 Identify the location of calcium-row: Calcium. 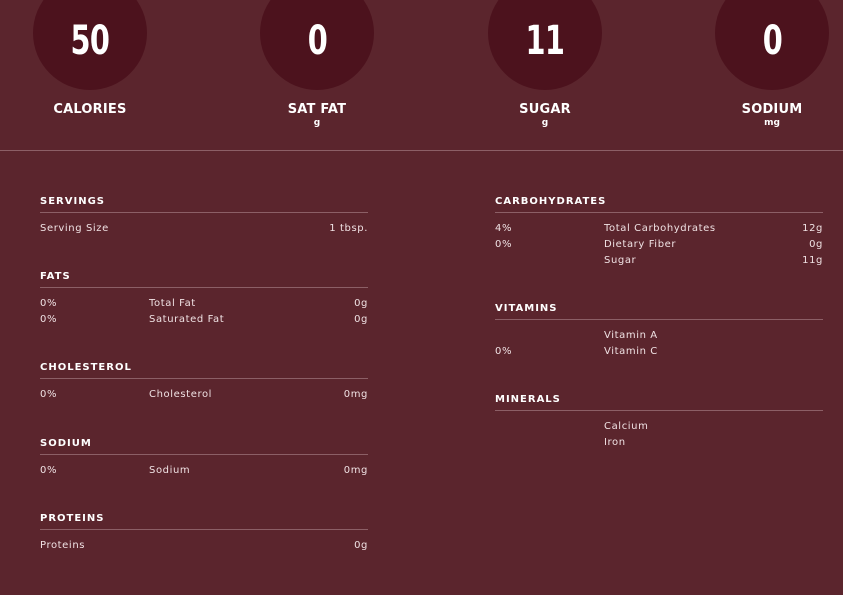
(659, 429).